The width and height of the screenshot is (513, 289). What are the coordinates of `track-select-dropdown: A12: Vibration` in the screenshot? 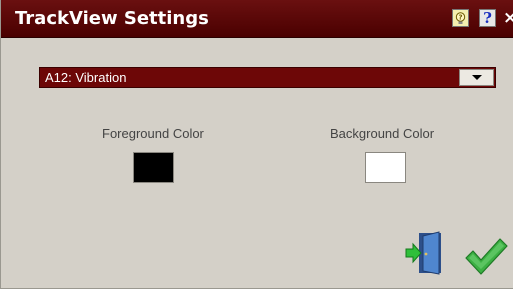 It's located at (267, 77).